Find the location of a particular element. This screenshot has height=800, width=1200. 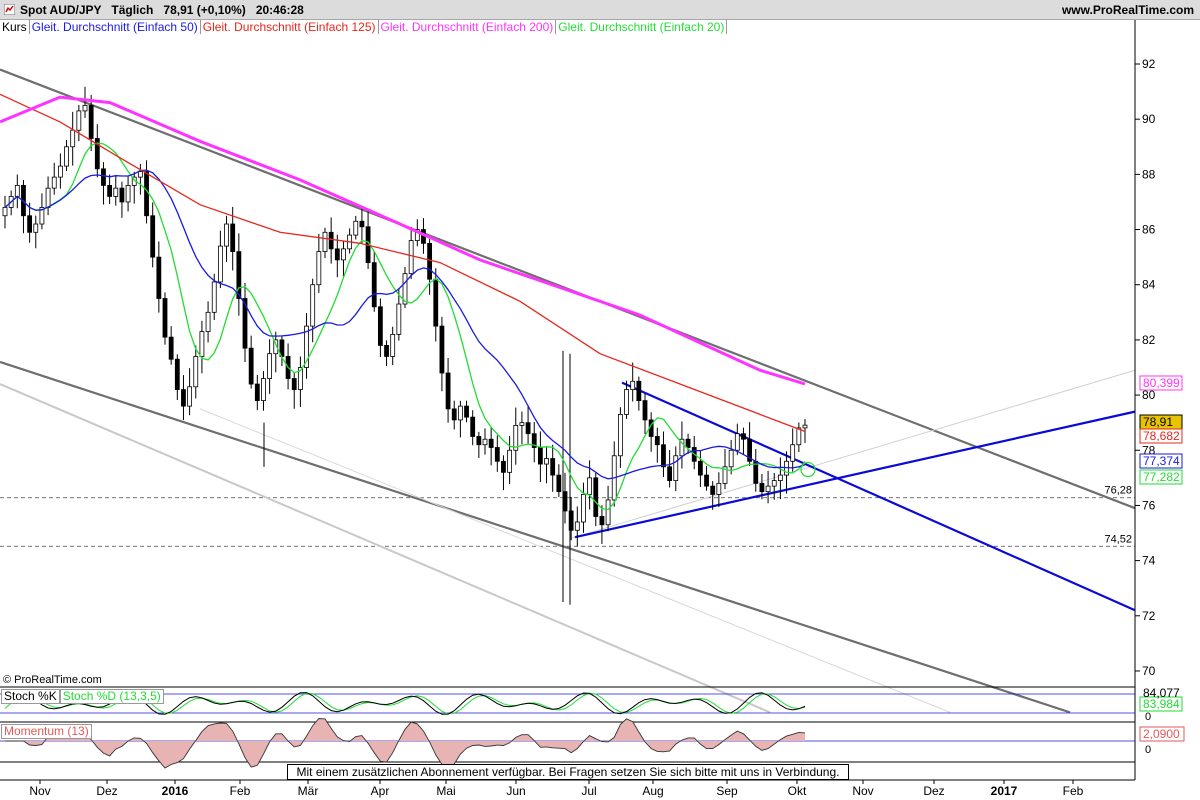

stoch-k-label: Stoch %K is located at coordinates (30, 696).